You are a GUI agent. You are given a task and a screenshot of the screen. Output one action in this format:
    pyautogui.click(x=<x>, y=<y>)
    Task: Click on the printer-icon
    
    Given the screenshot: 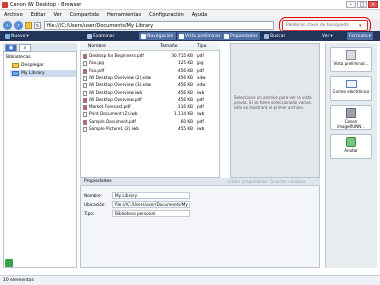 What is the action you would take?
    pyautogui.click(x=351, y=113)
    